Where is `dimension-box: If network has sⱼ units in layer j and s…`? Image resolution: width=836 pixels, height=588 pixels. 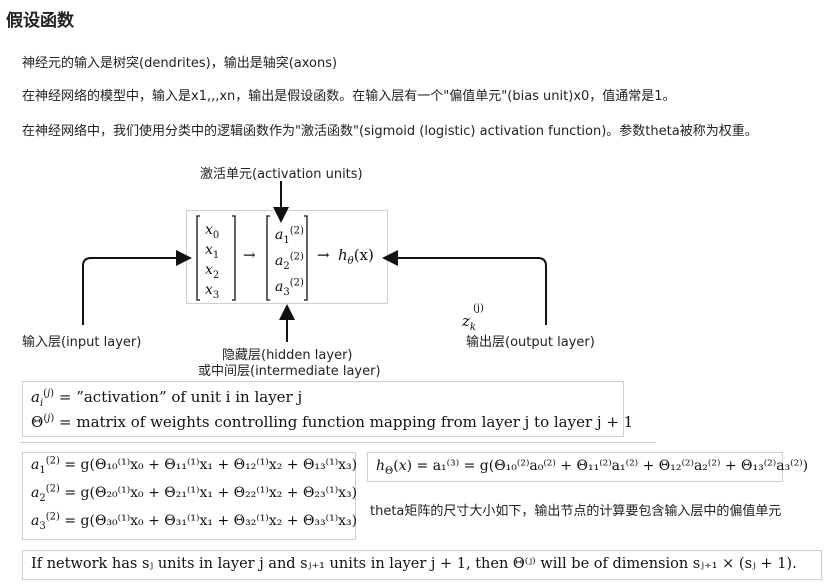
dimension-box: If network has sⱼ units in layer j and s… is located at coordinates (422, 565).